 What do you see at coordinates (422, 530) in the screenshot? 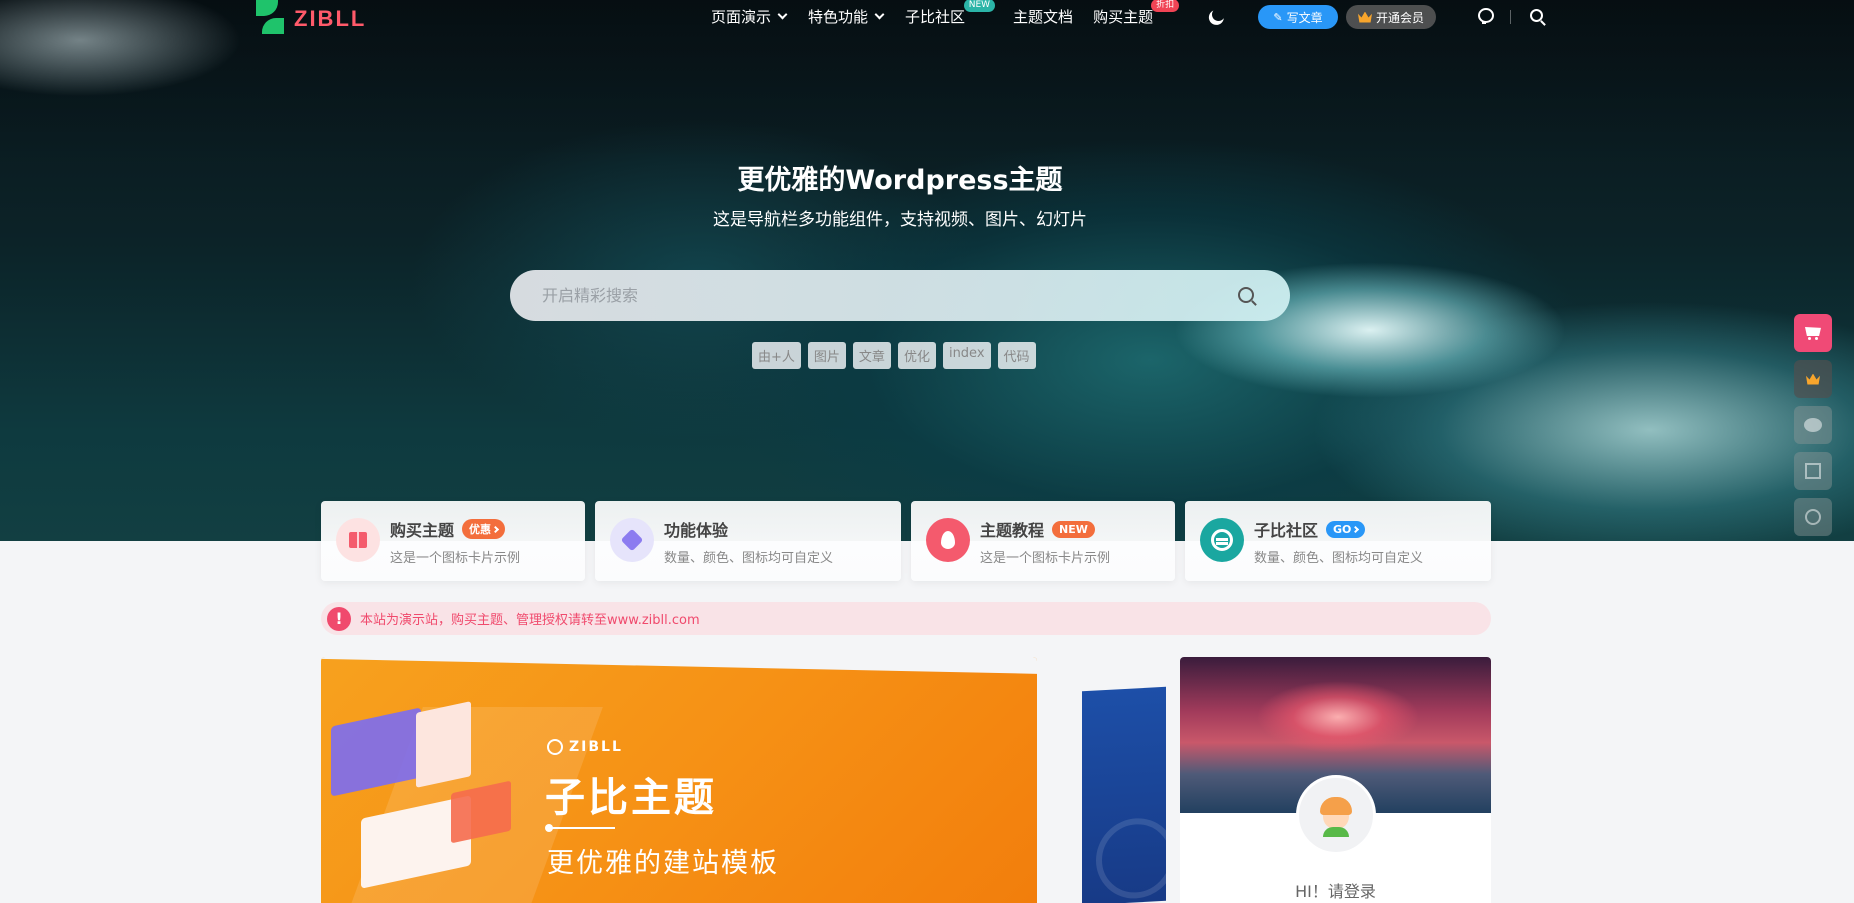
I see `card-title: 购买主题` at bounding box center [422, 530].